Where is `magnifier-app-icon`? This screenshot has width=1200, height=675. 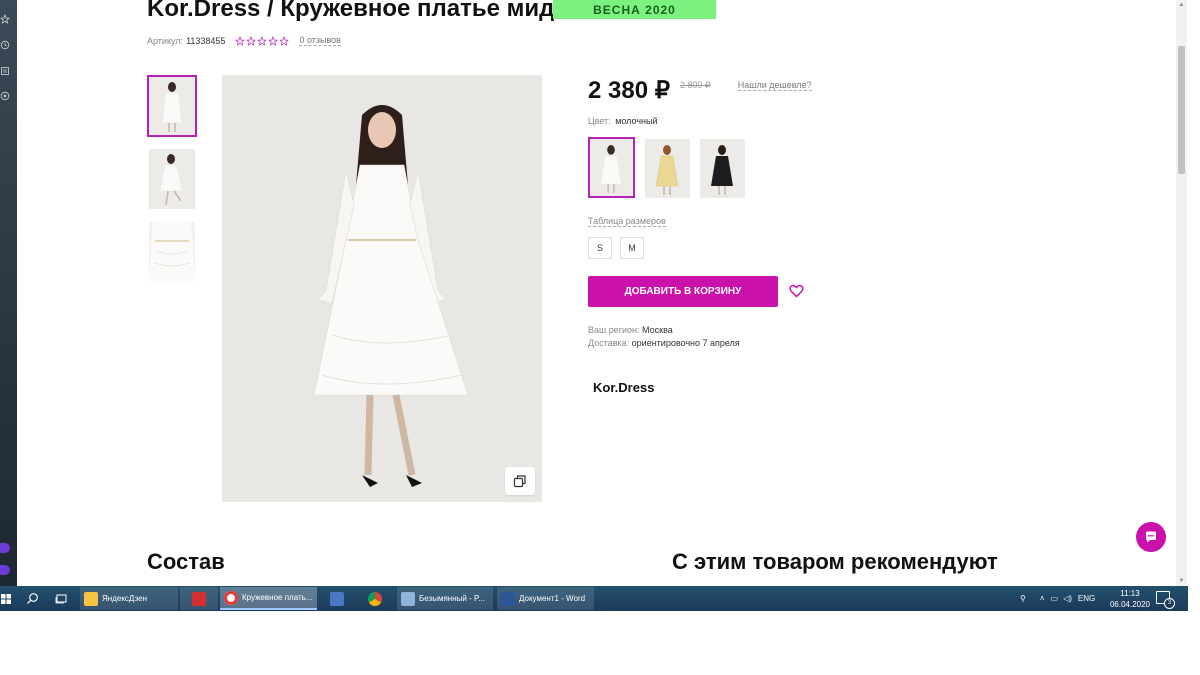
magnifier-app-icon is located at coordinates (337, 598).